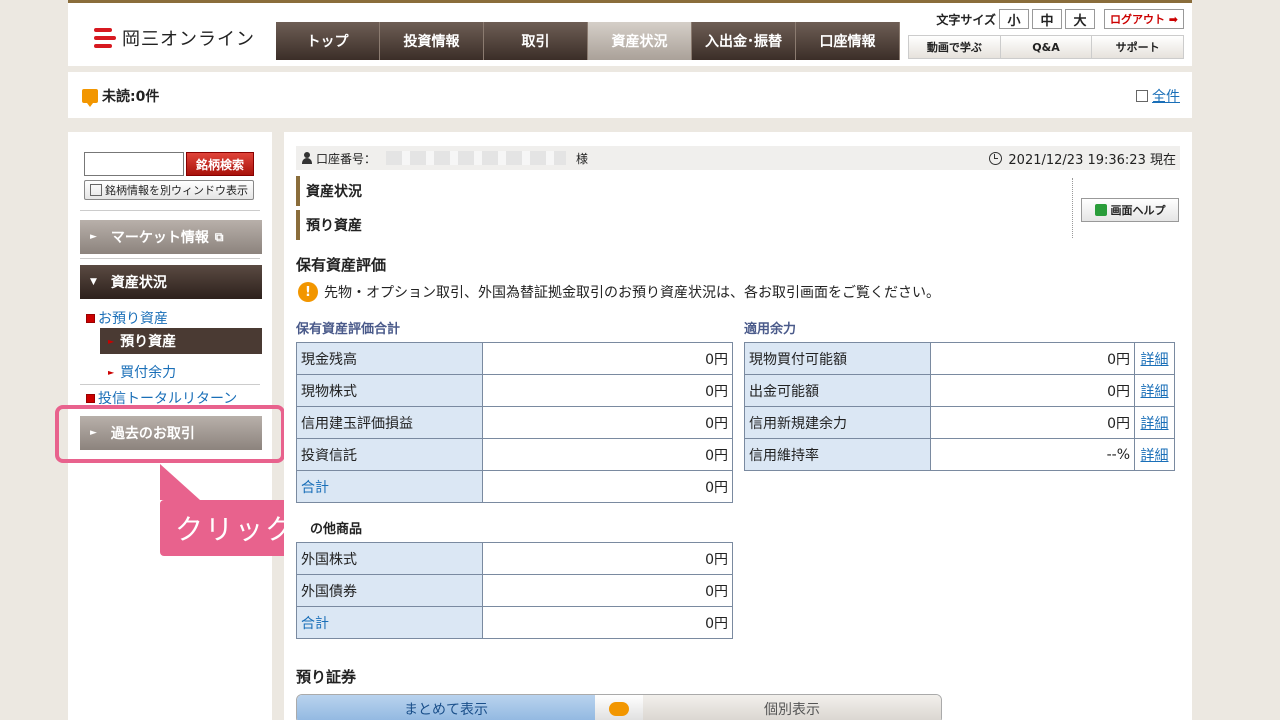 This screenshot has width=1280, height=720. I want to click on font-size-small-button: 小, so click(1014, 19).